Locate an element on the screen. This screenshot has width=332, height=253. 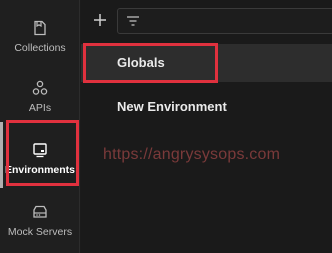
sidebar-item-apis: APIs is located at coordinates (40, 97).